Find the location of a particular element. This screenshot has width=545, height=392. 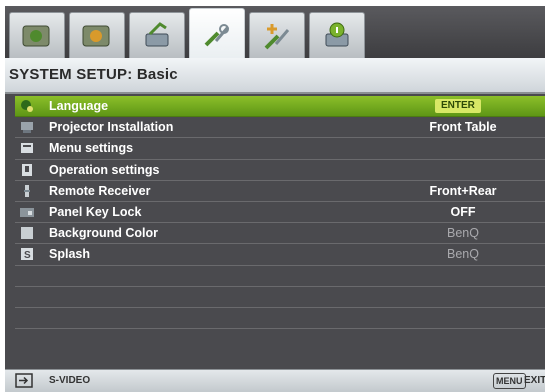

display-tab-icon is located at coordinates (157, 33).